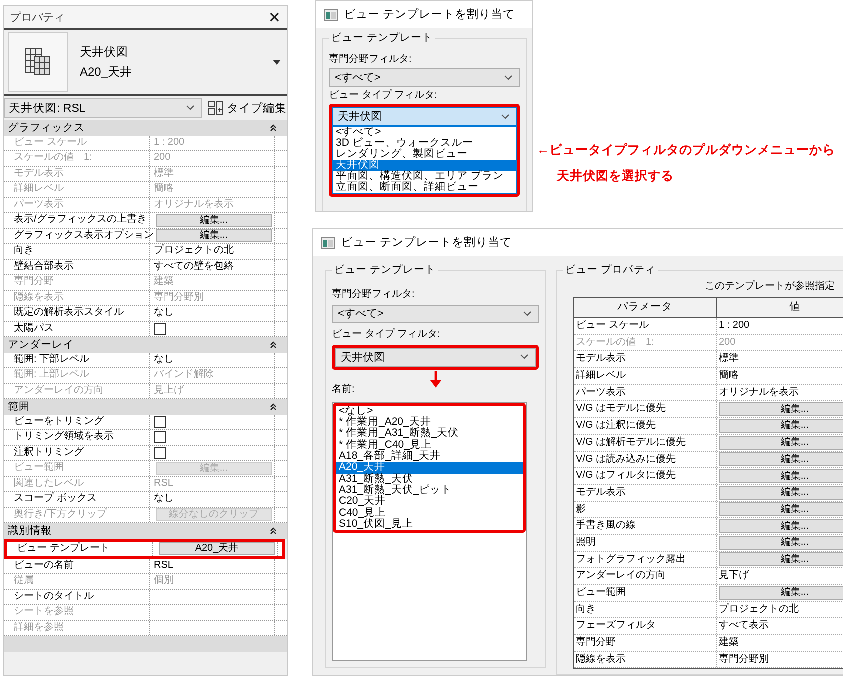  Describe the element at coordinates (770, 286) in the screenshot. I see `note-text: このテンプレートが参照指定` at that location.